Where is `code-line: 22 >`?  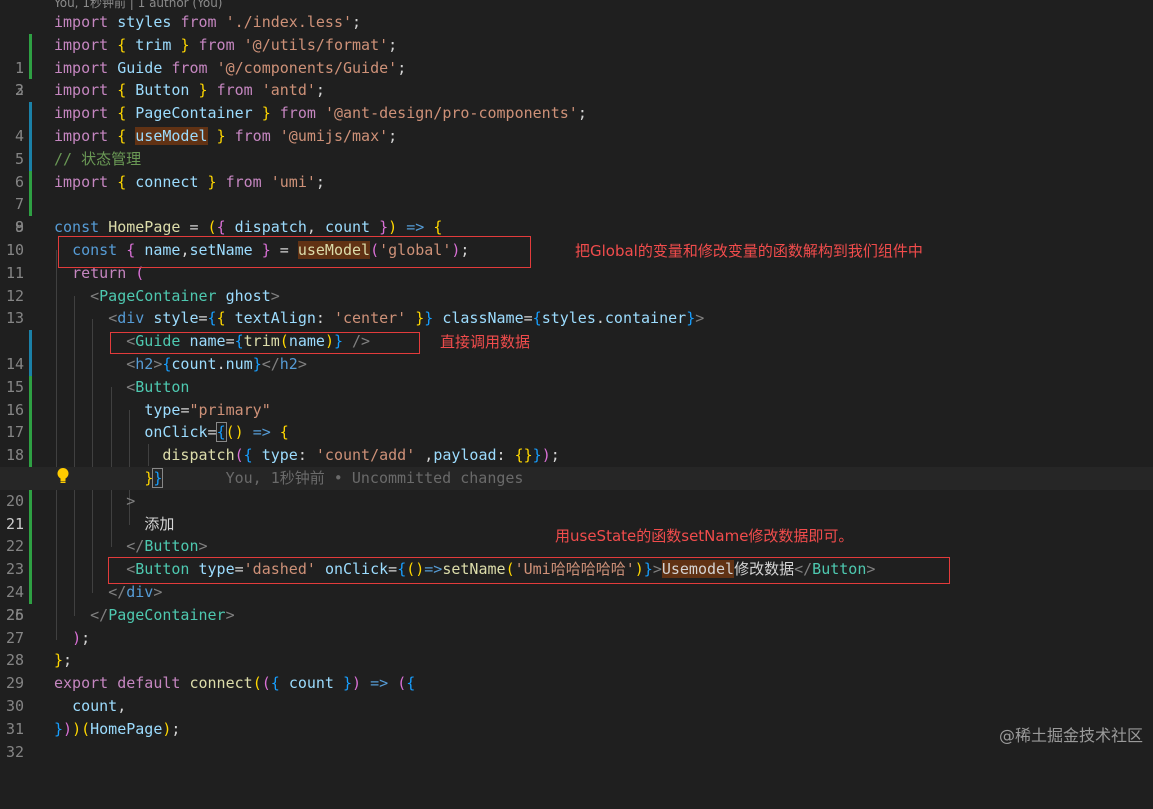
code-line: 22 > is located at coordinates (576, 523).